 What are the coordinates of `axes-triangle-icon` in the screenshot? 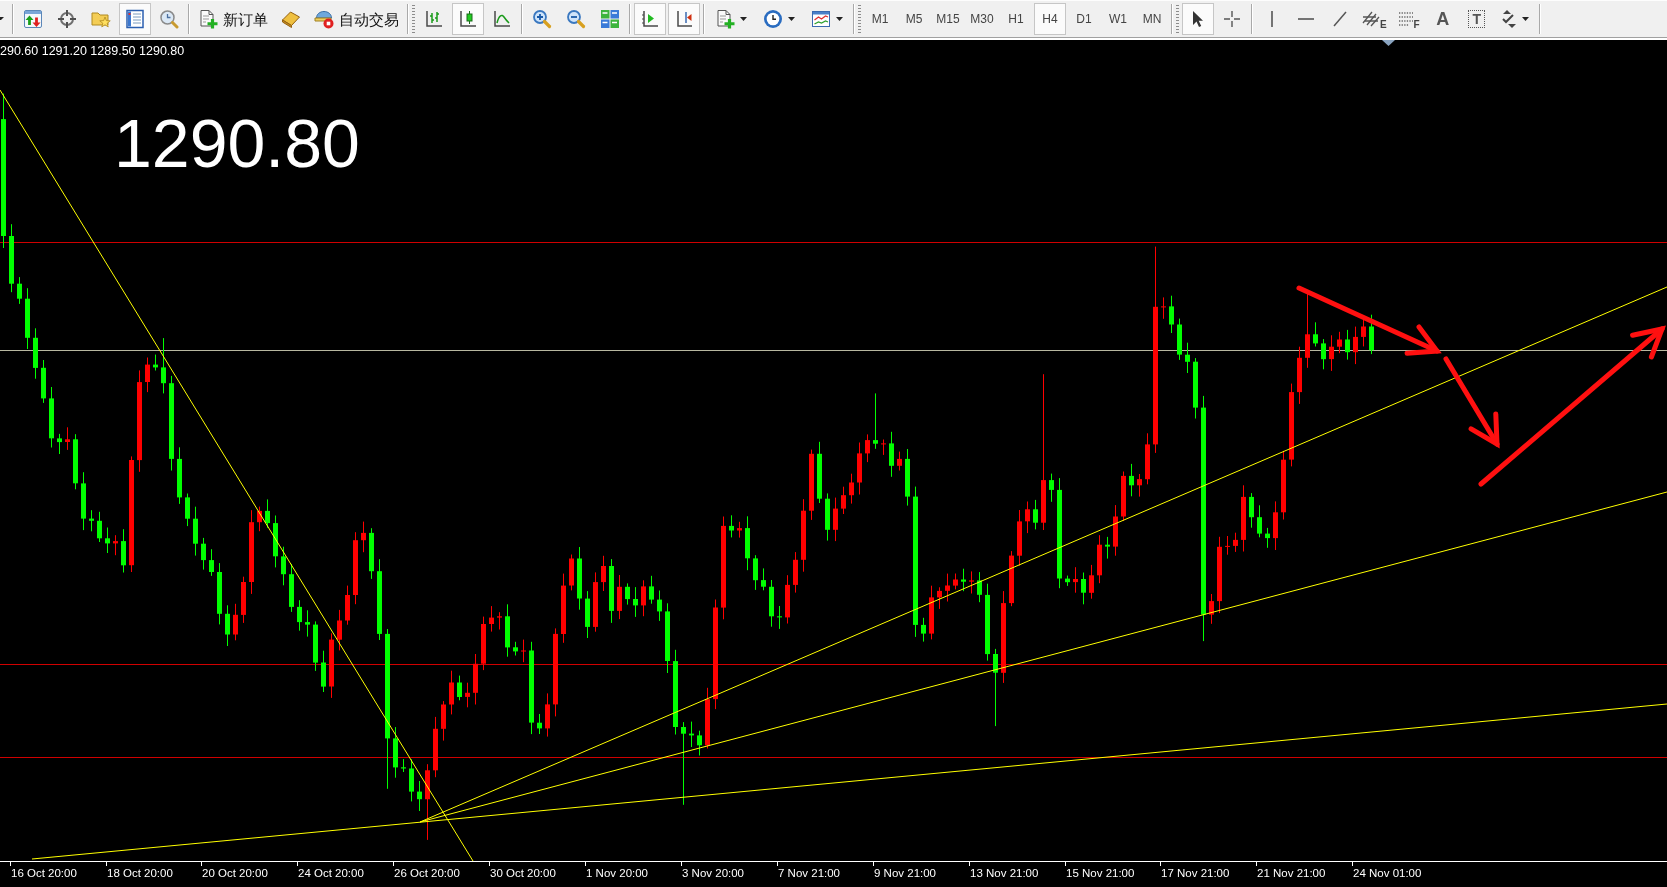 It's located at (650, 19).